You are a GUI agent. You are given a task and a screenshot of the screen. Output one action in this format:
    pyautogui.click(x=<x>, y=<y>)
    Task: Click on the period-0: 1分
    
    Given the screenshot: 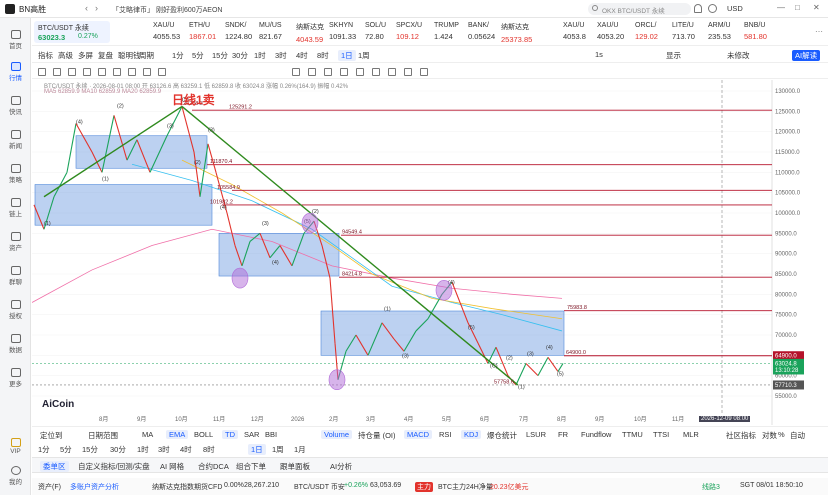 What is the action you would take?
    pyautogui.click(x=44, y=449)
    